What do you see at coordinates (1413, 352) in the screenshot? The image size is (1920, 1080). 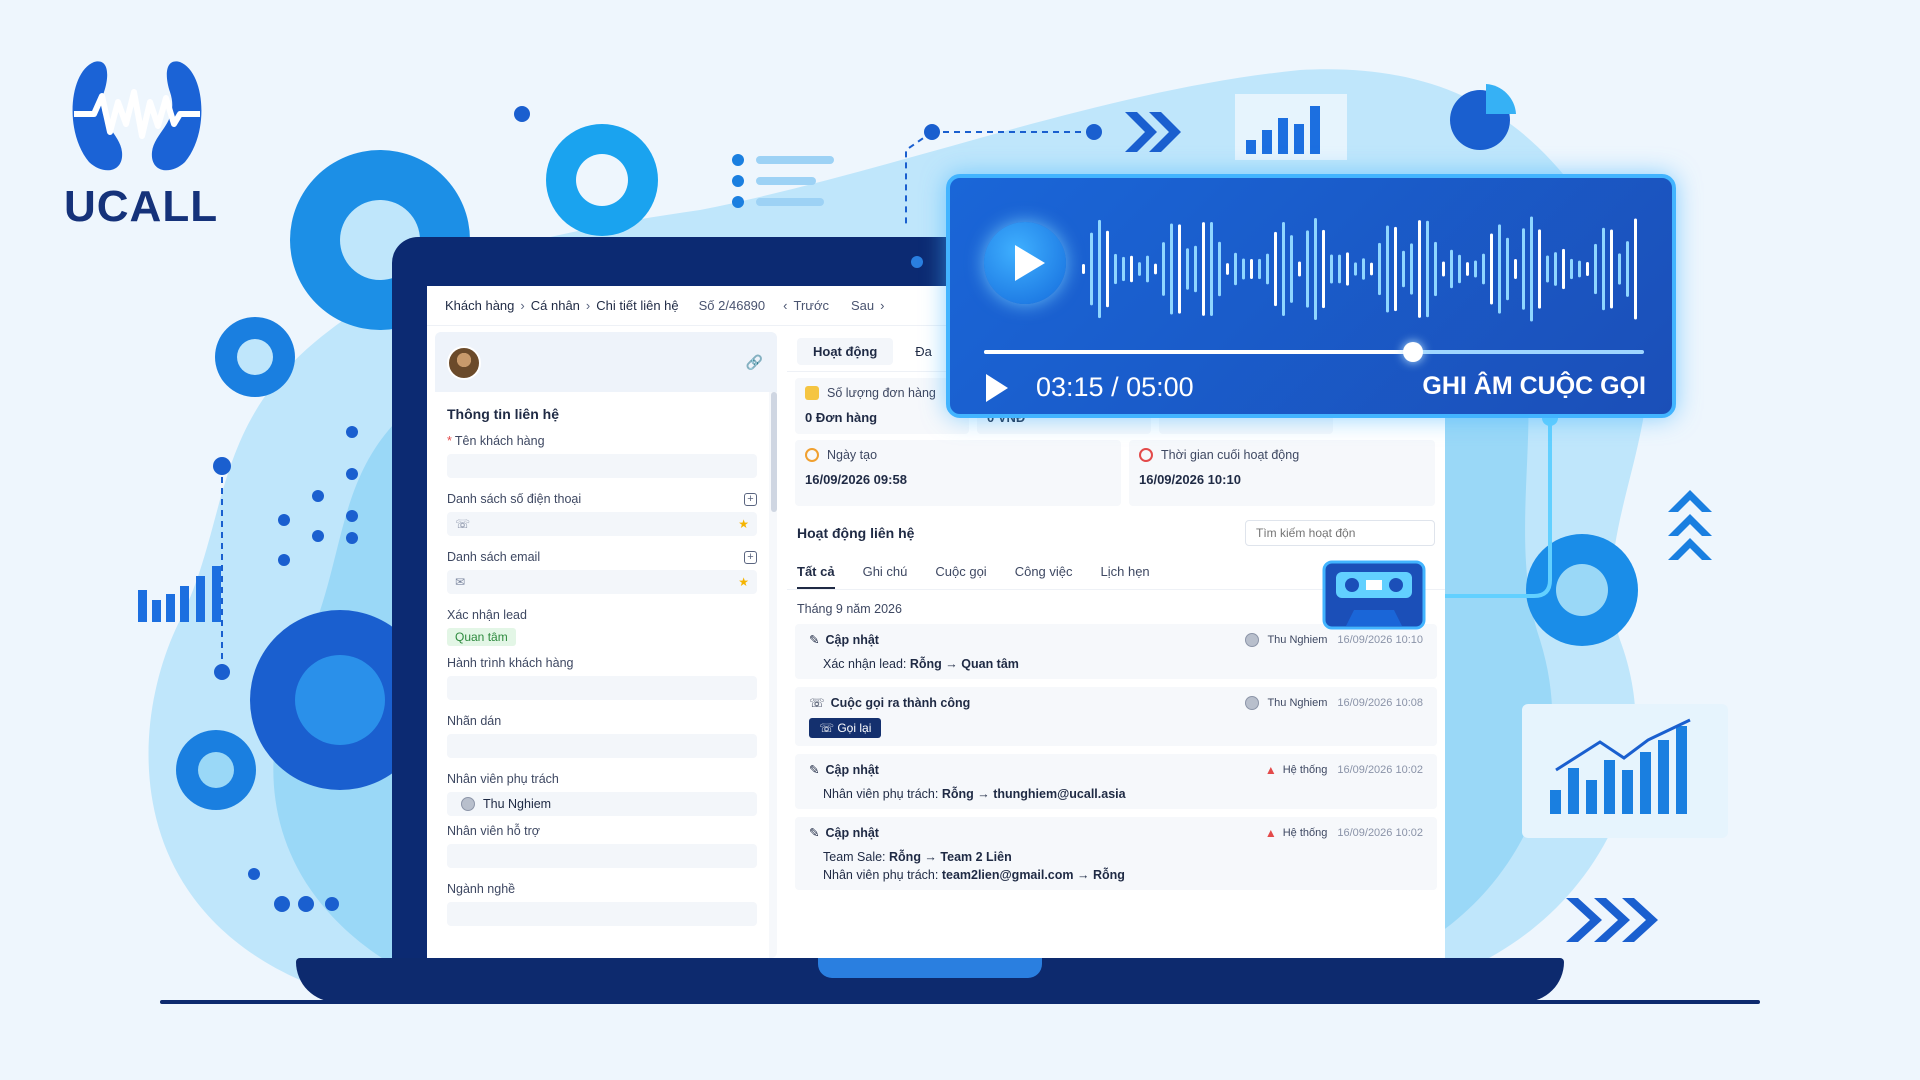 I see `progress-knob` at bounding box center [1413, 352].